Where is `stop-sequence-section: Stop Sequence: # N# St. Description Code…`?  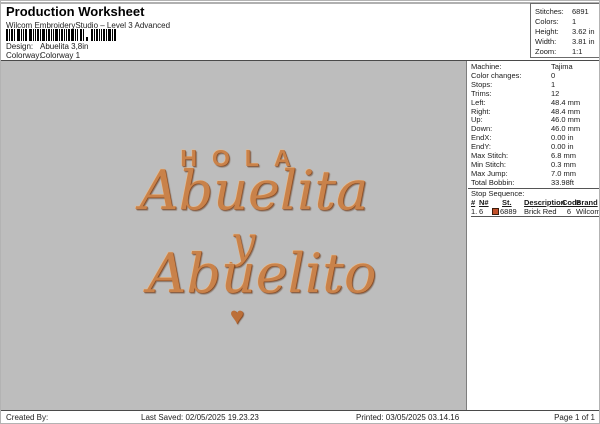
stop-sequence-section: Stop Sequence: # N# St. Description Code… is located at coordinates (534, 202).